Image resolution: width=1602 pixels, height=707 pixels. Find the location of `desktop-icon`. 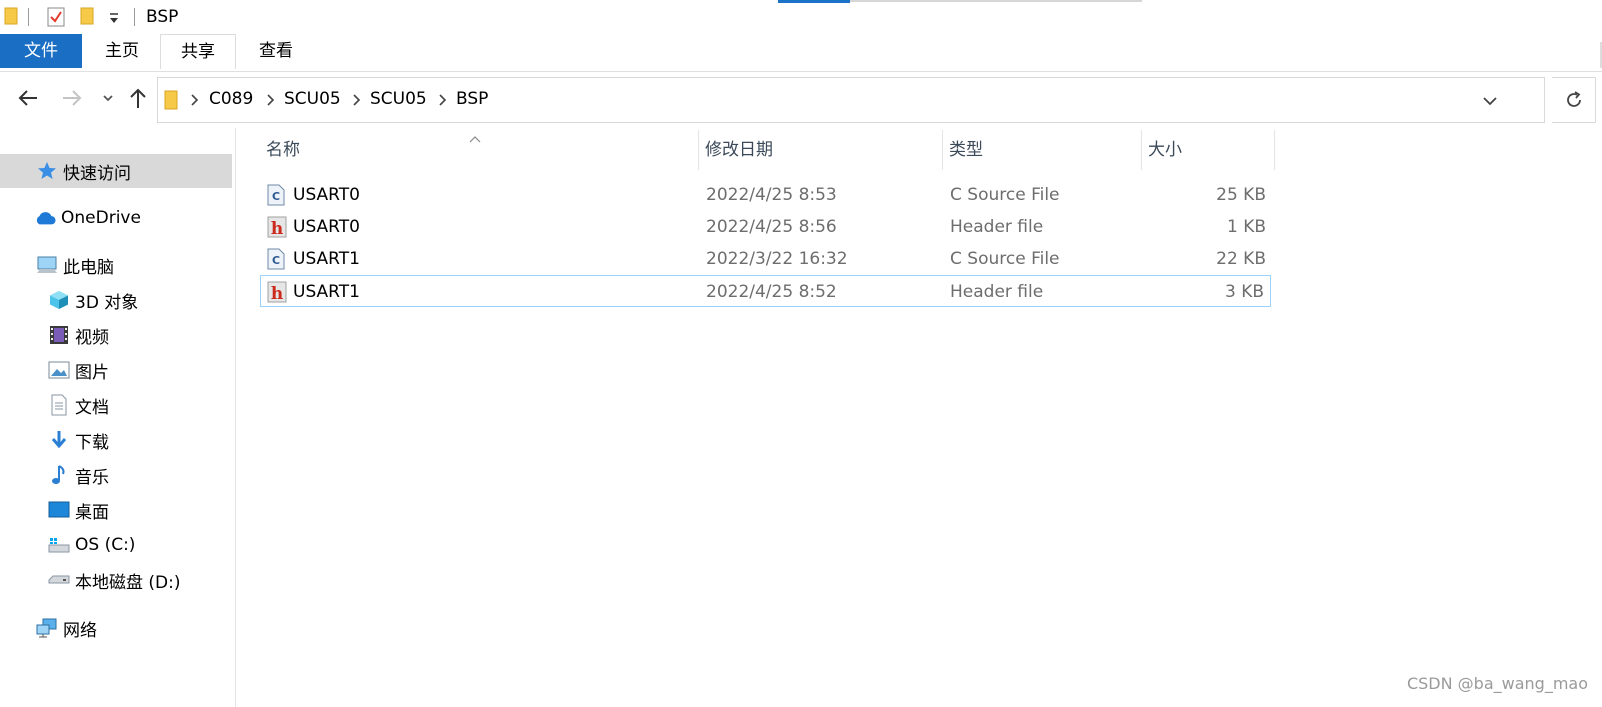

desktop-icon is located at coordinates (59, 510).